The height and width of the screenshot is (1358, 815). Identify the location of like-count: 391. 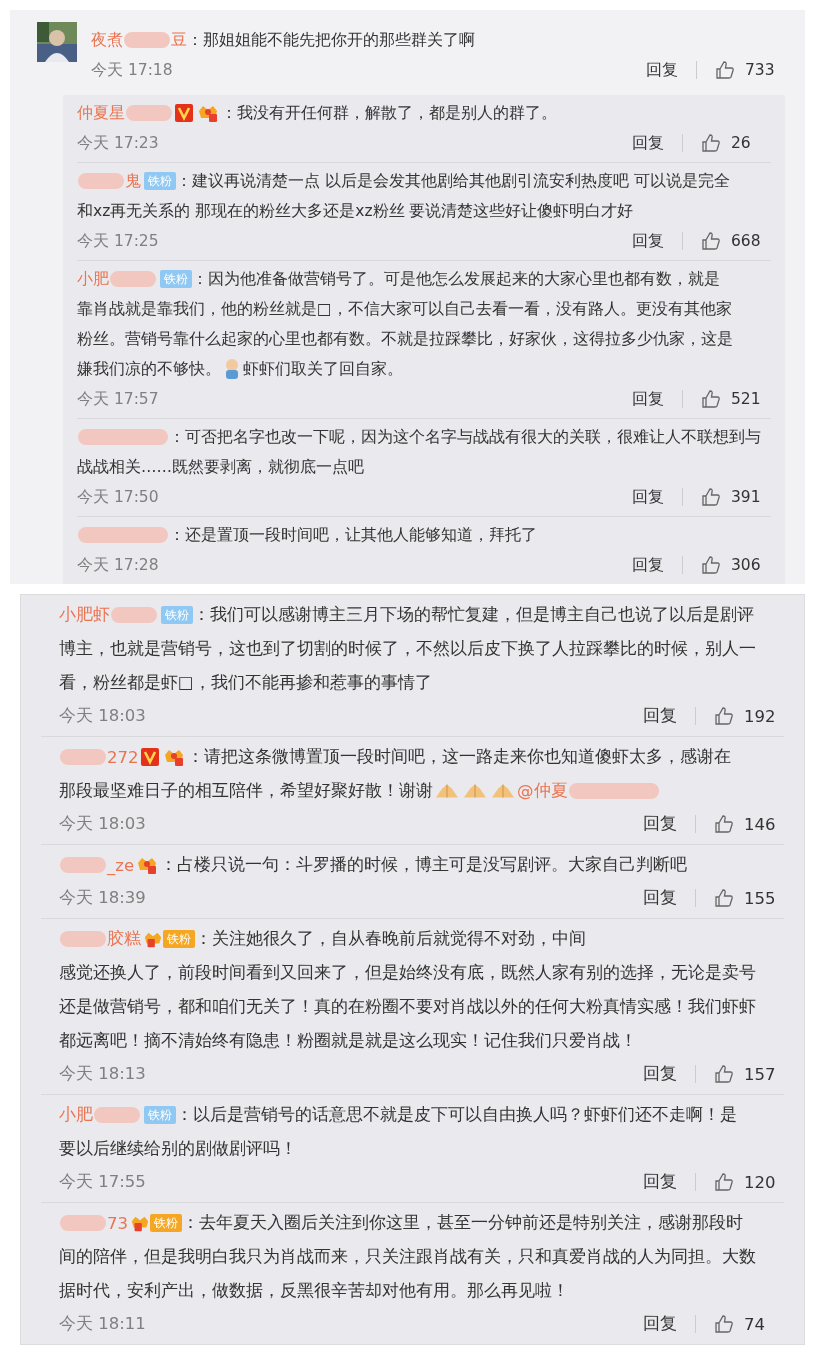
(746, 497).